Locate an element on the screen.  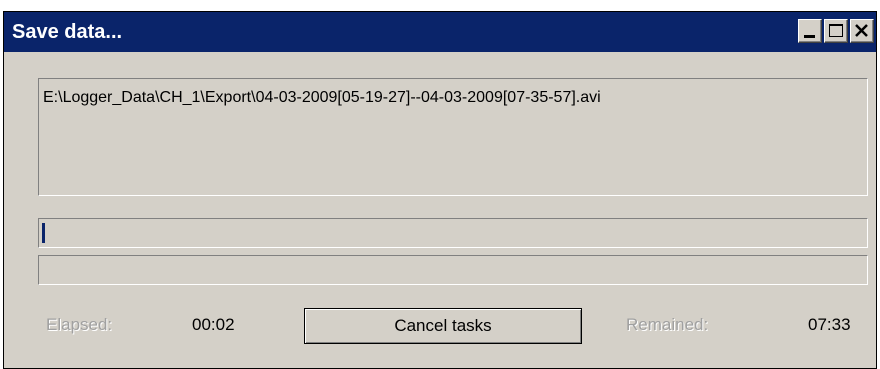
close-button is located at coordinates (862, 31).